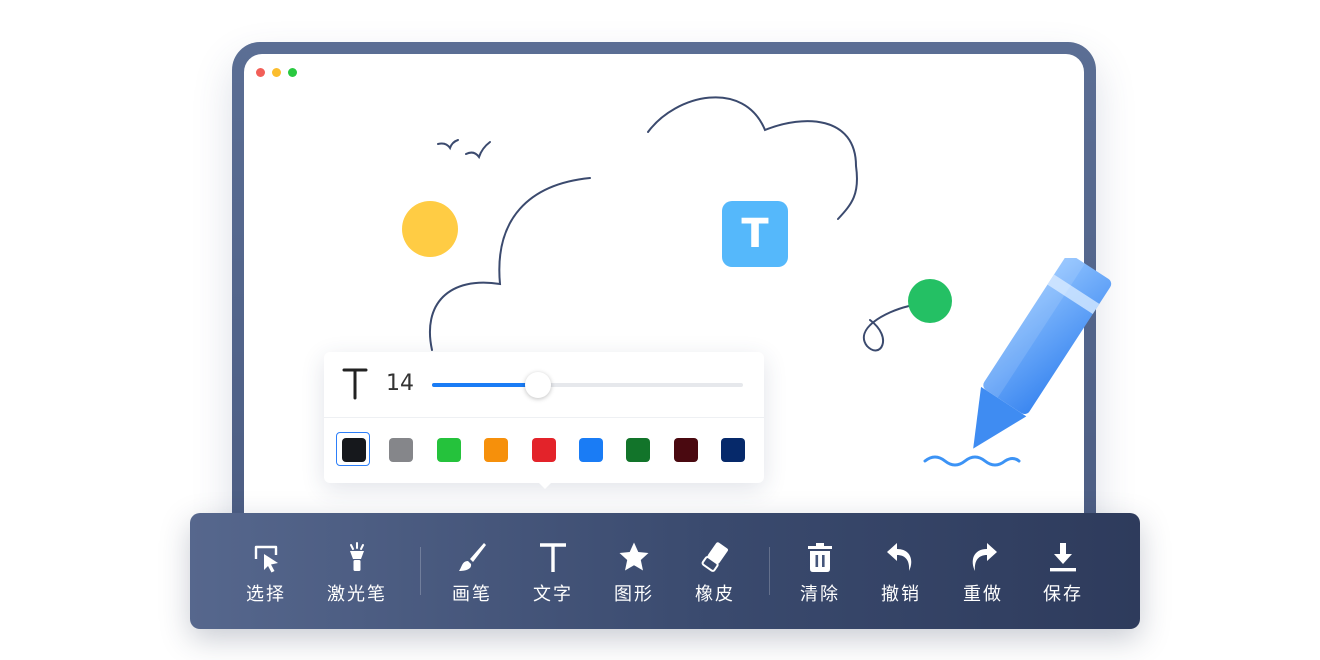  Describe the element at coordinates (472, 557) in the screenshot. I see `brush-icon` at that location.